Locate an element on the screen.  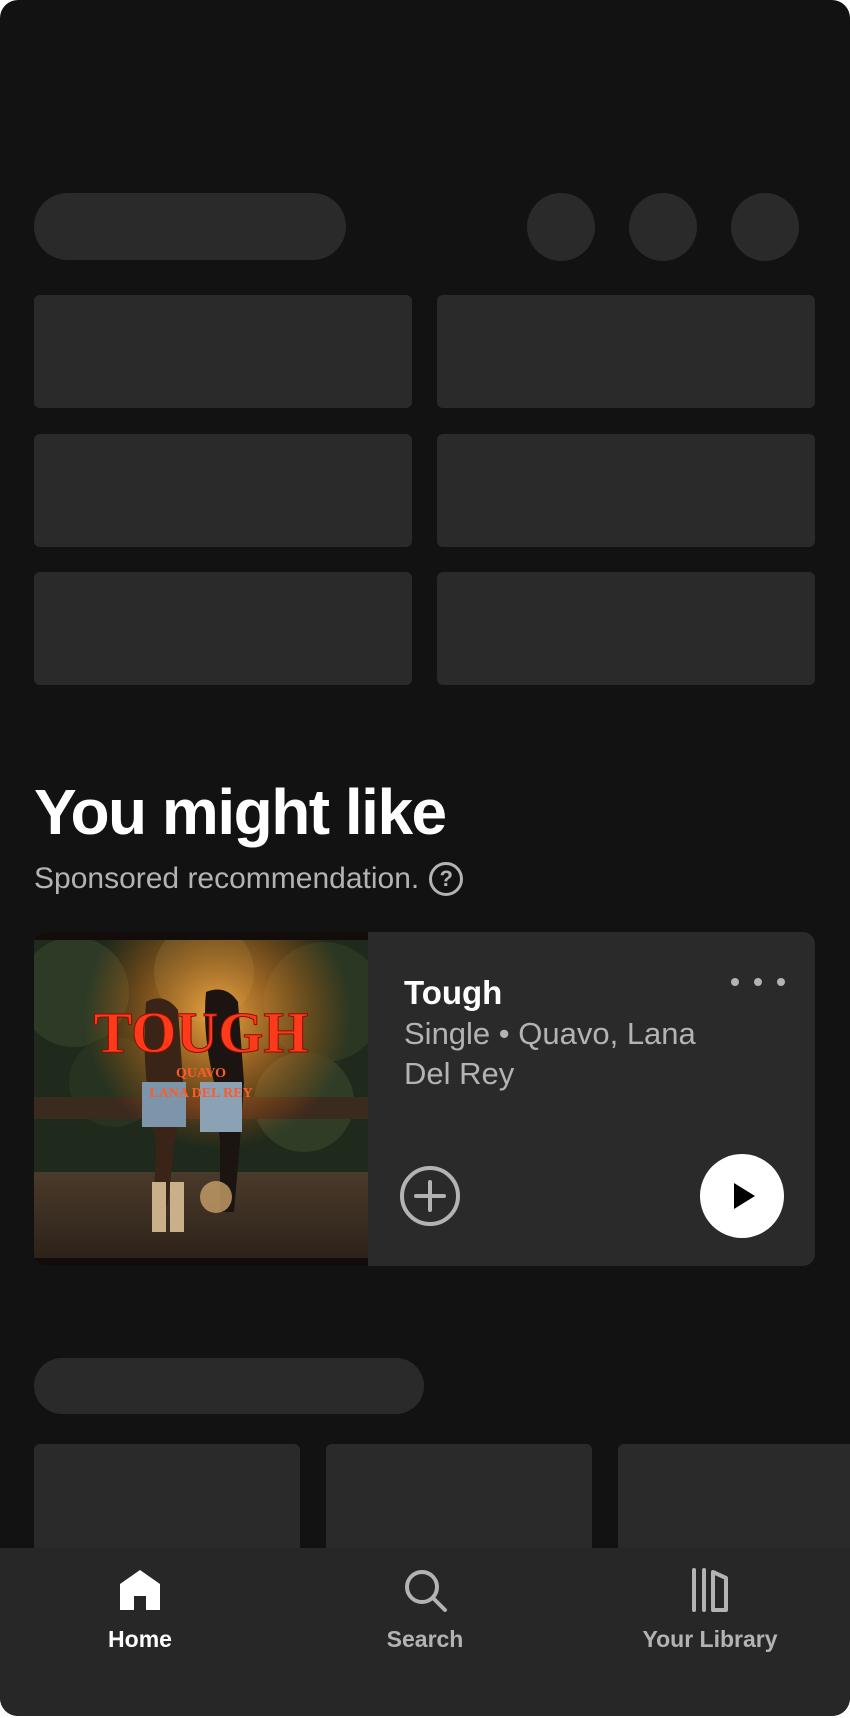
nav-item-search: Search is located at coordinates (425, 1613).